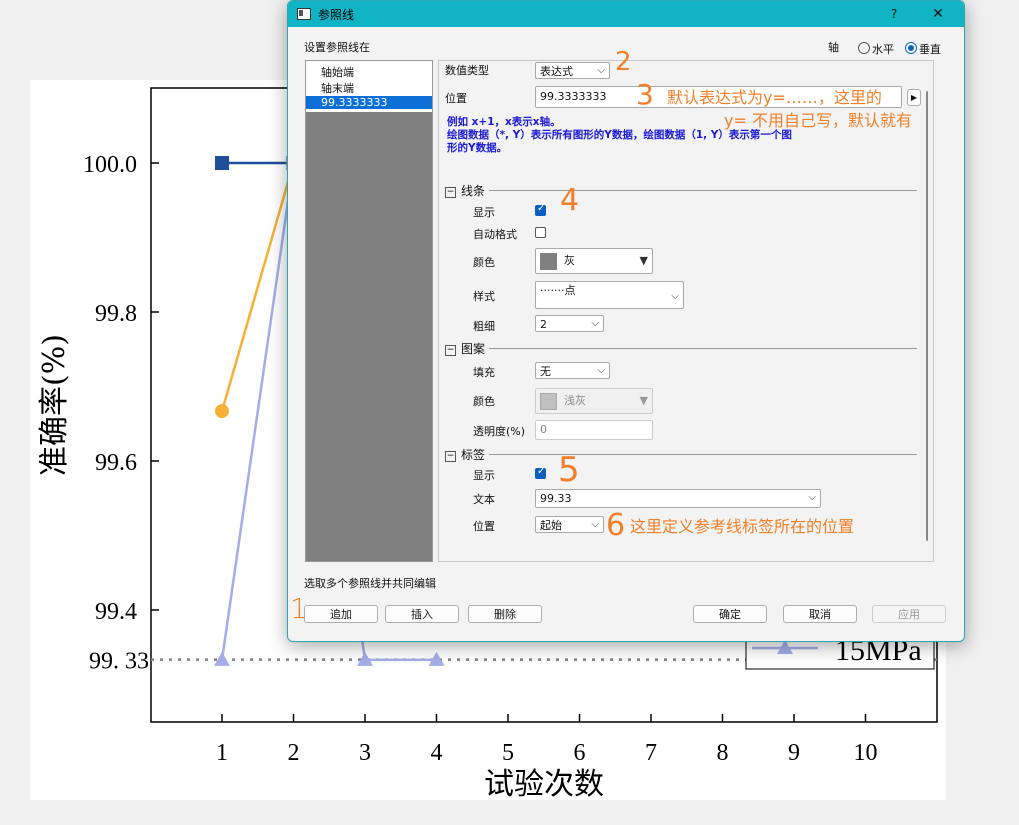  I want to click on expression-menu-button: ▶, so click(914, 97).